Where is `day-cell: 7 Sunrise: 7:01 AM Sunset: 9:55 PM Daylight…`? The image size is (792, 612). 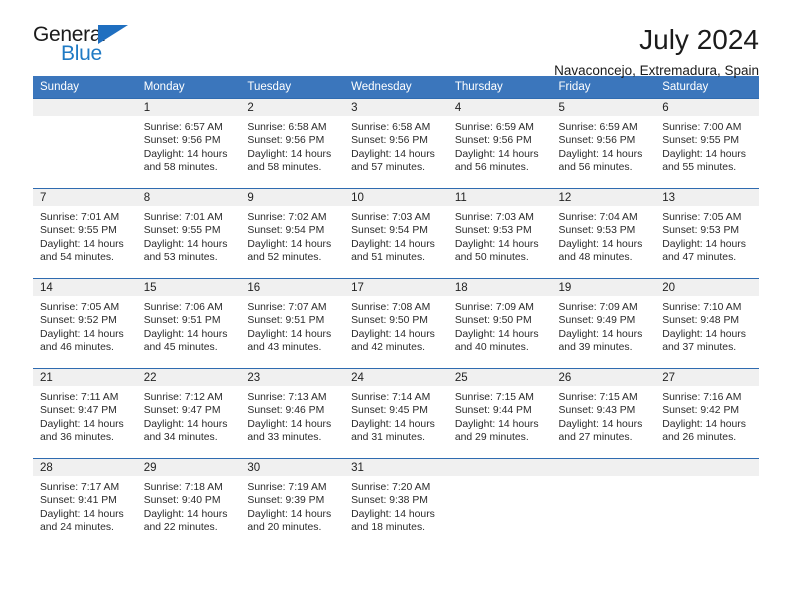 day-cell: 7 Sunrise: 7:01 AM Sunset: 9:55 PM Daylight… is located at coordinates (85, 233).